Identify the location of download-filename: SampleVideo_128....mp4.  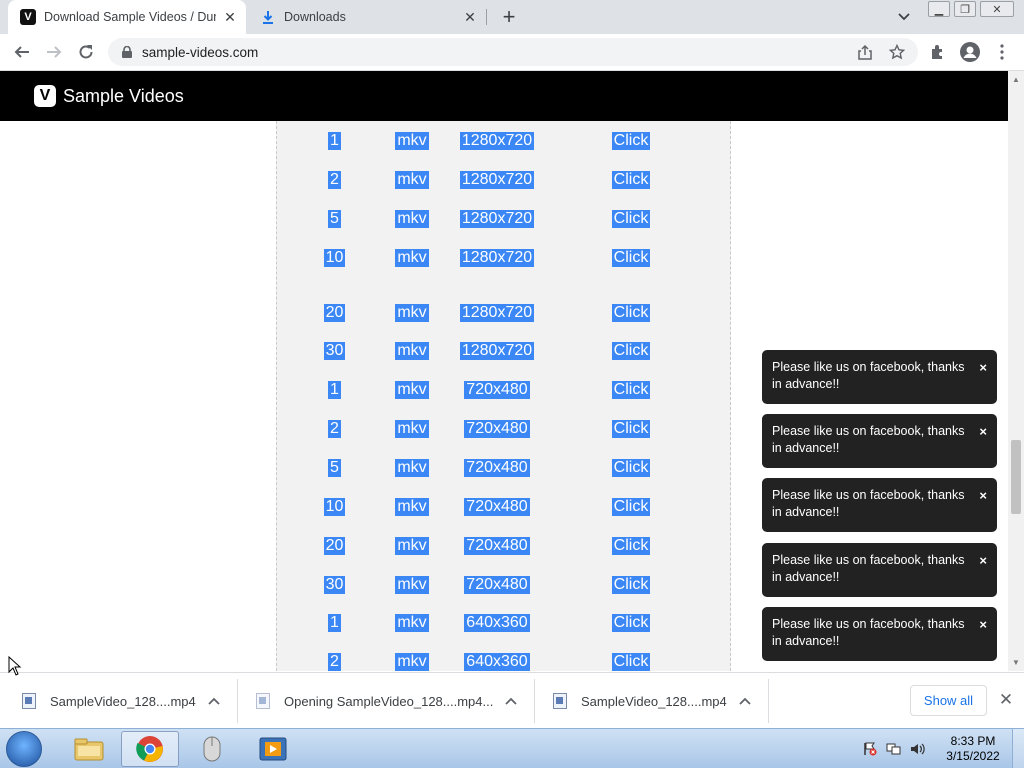
(654, 701).